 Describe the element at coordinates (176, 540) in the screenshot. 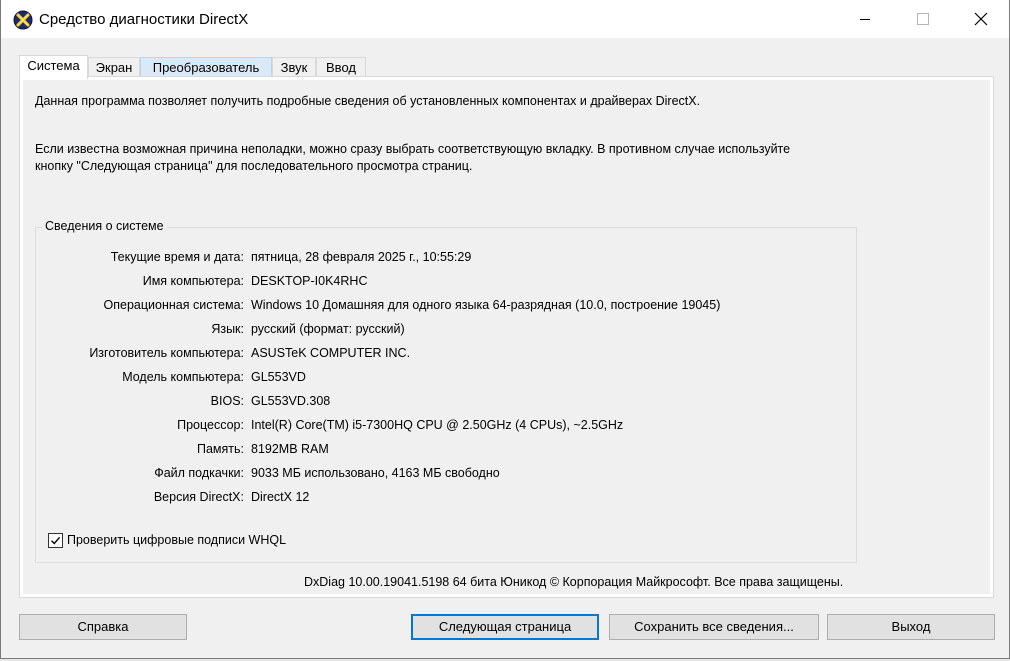

I see `whql-checkbox-label: Проверить цифровые подписи WHQL` at that location.